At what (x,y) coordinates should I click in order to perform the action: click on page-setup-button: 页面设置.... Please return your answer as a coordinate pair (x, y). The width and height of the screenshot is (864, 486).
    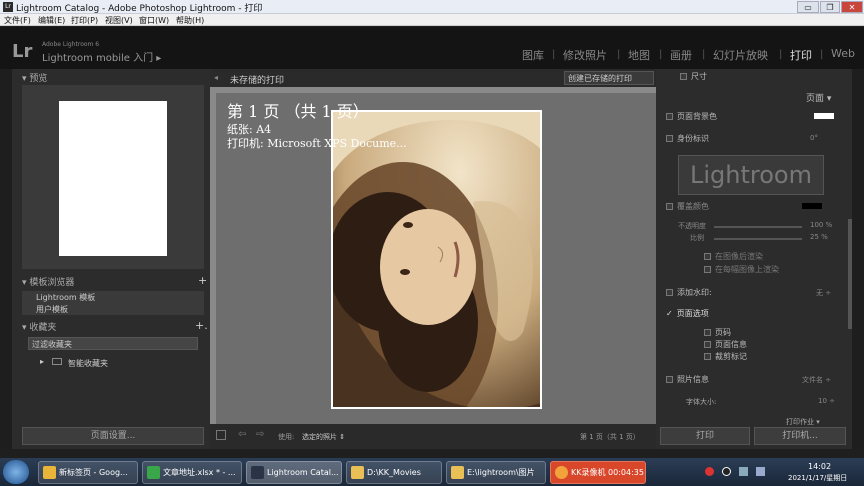
    Looking at the image, I should click on (113, 436).